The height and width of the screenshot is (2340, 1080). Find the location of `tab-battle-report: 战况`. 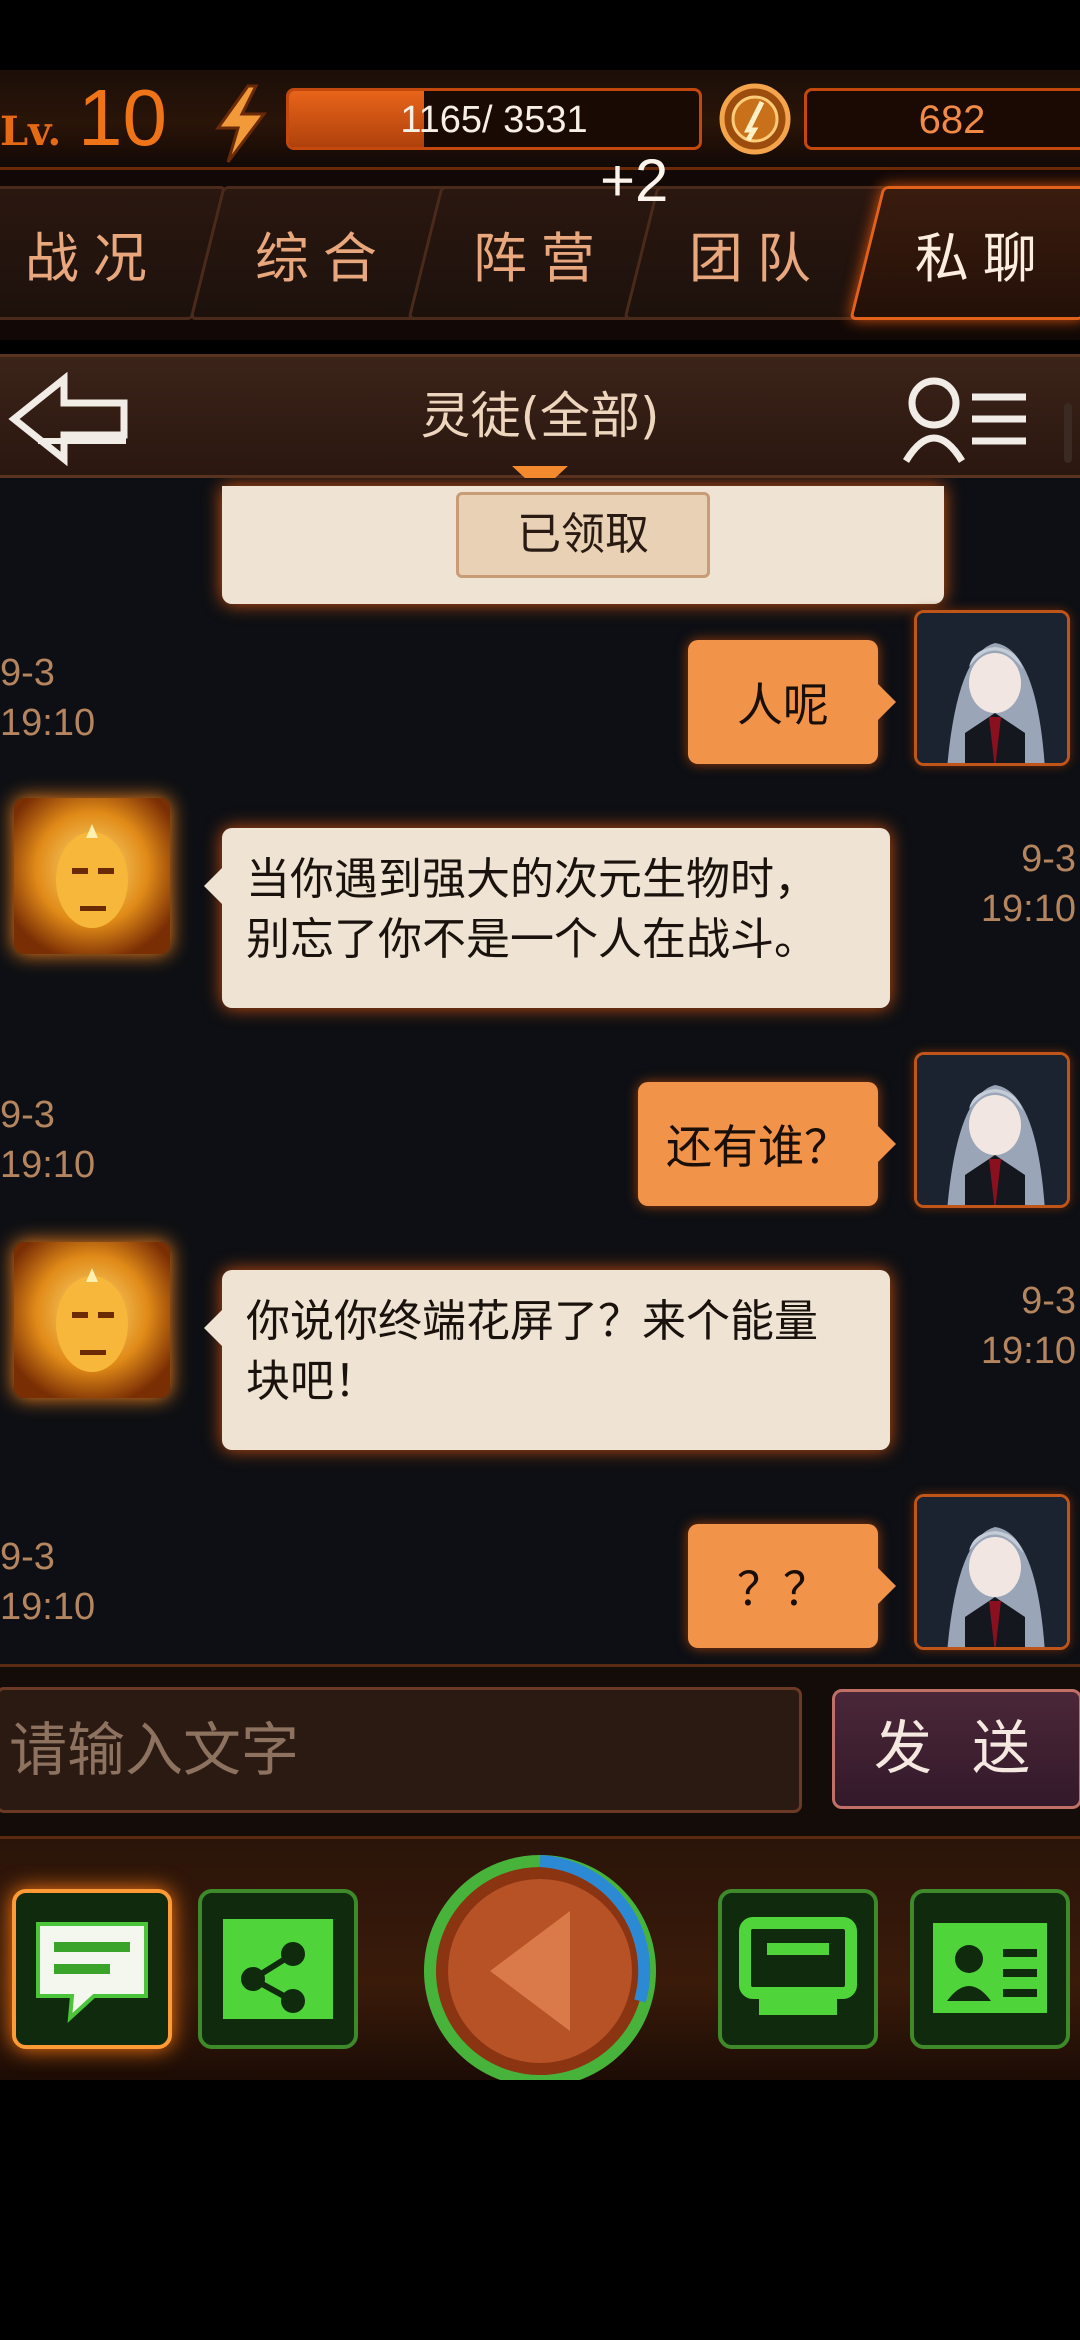

tab-battle-report: 战况 is located at coordinates (113, 253).